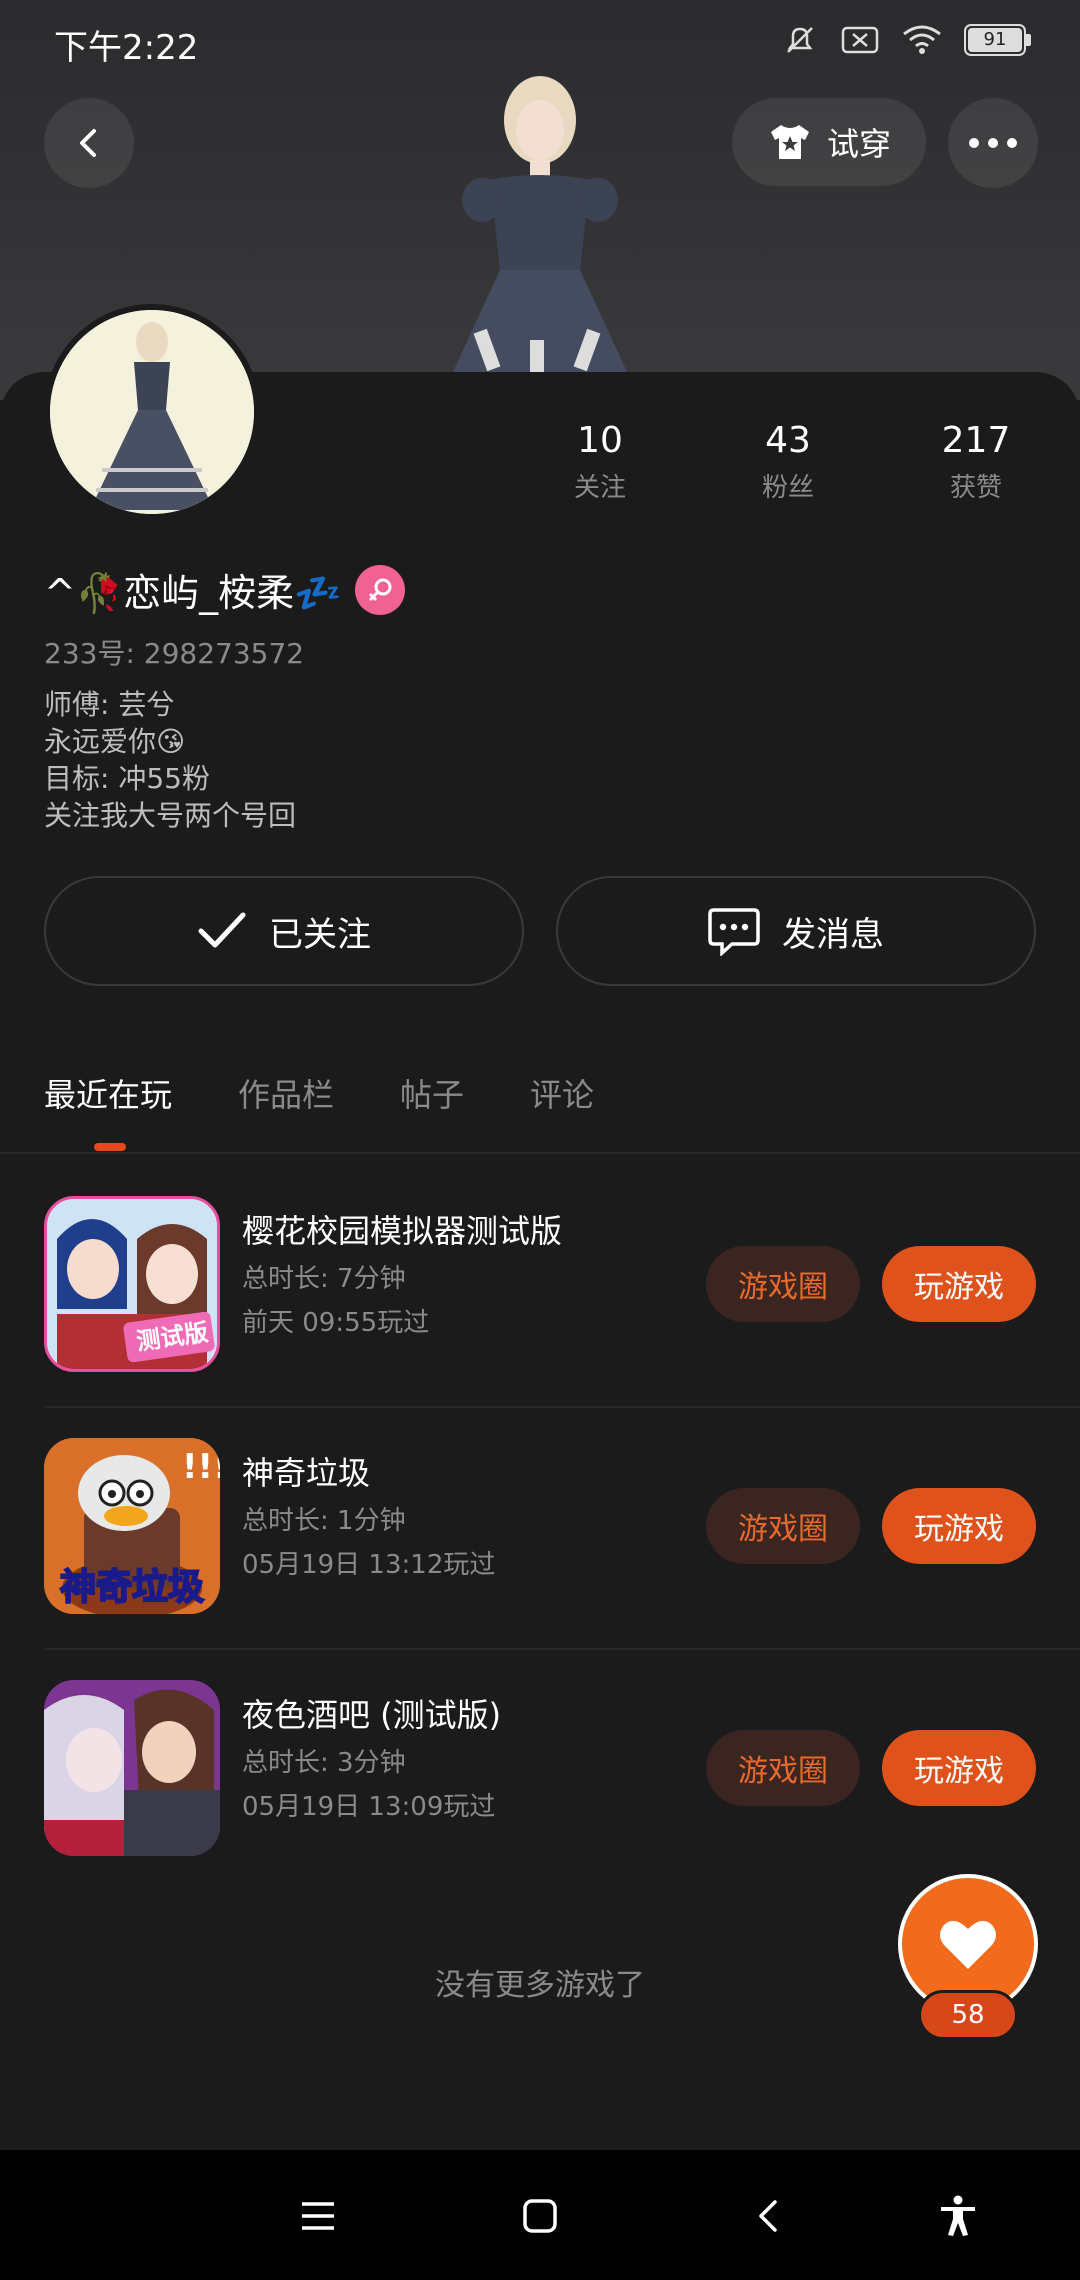 This screenshot has width=1080, height=2280. I want to click on game-last-played: 05月19日 13:09玩过, so click(369, 1807).